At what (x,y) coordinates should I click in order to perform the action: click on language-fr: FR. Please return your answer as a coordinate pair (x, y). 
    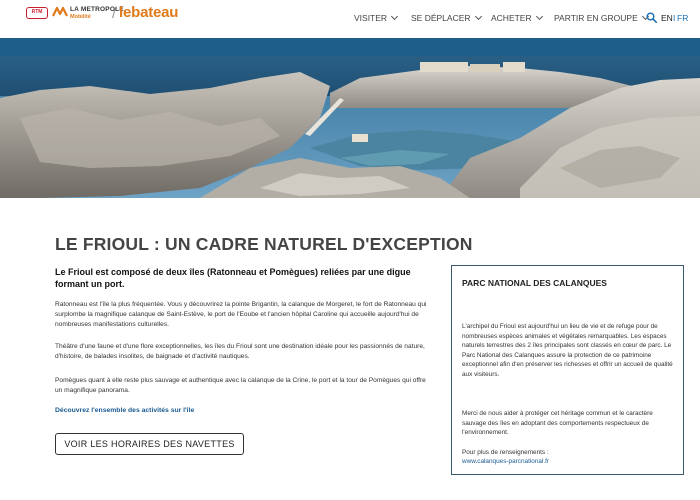
    Looking at the image, I should click on (682, 18).